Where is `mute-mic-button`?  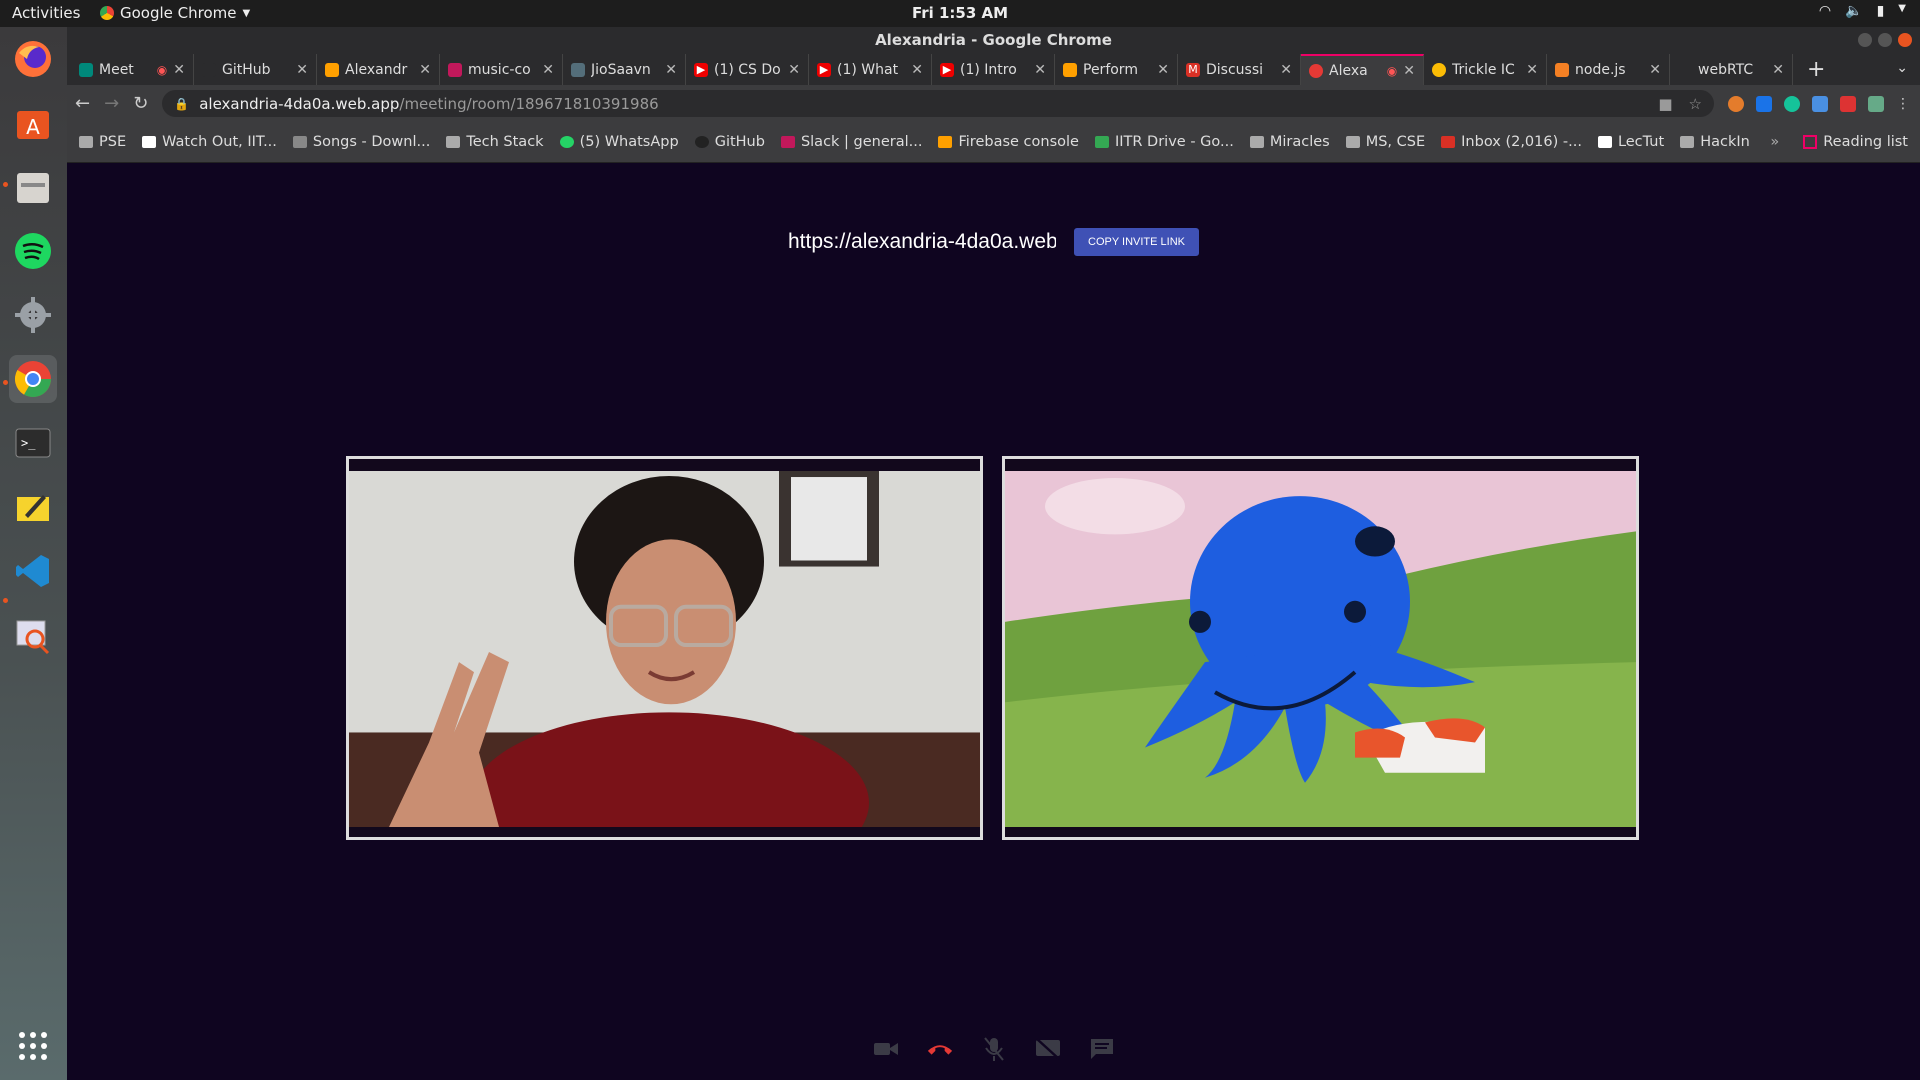
mute-mic-button is located at coordinates (994, 1049).